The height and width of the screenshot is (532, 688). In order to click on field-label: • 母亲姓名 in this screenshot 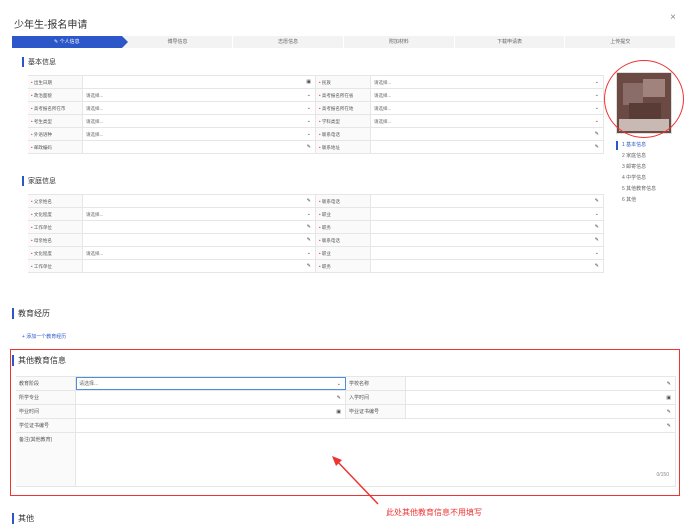, I will do `click(55, 240)`.